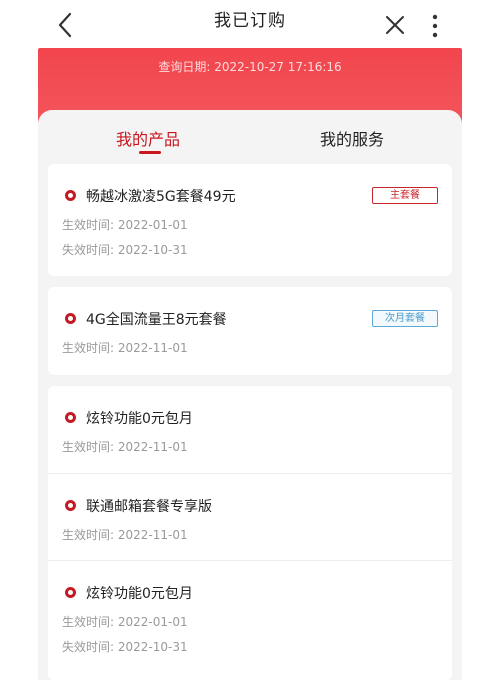 The width and height of the screenshot is (500, 680). I want to click on product-name: 联通邮箱套餐专享版, so click(149, 507).